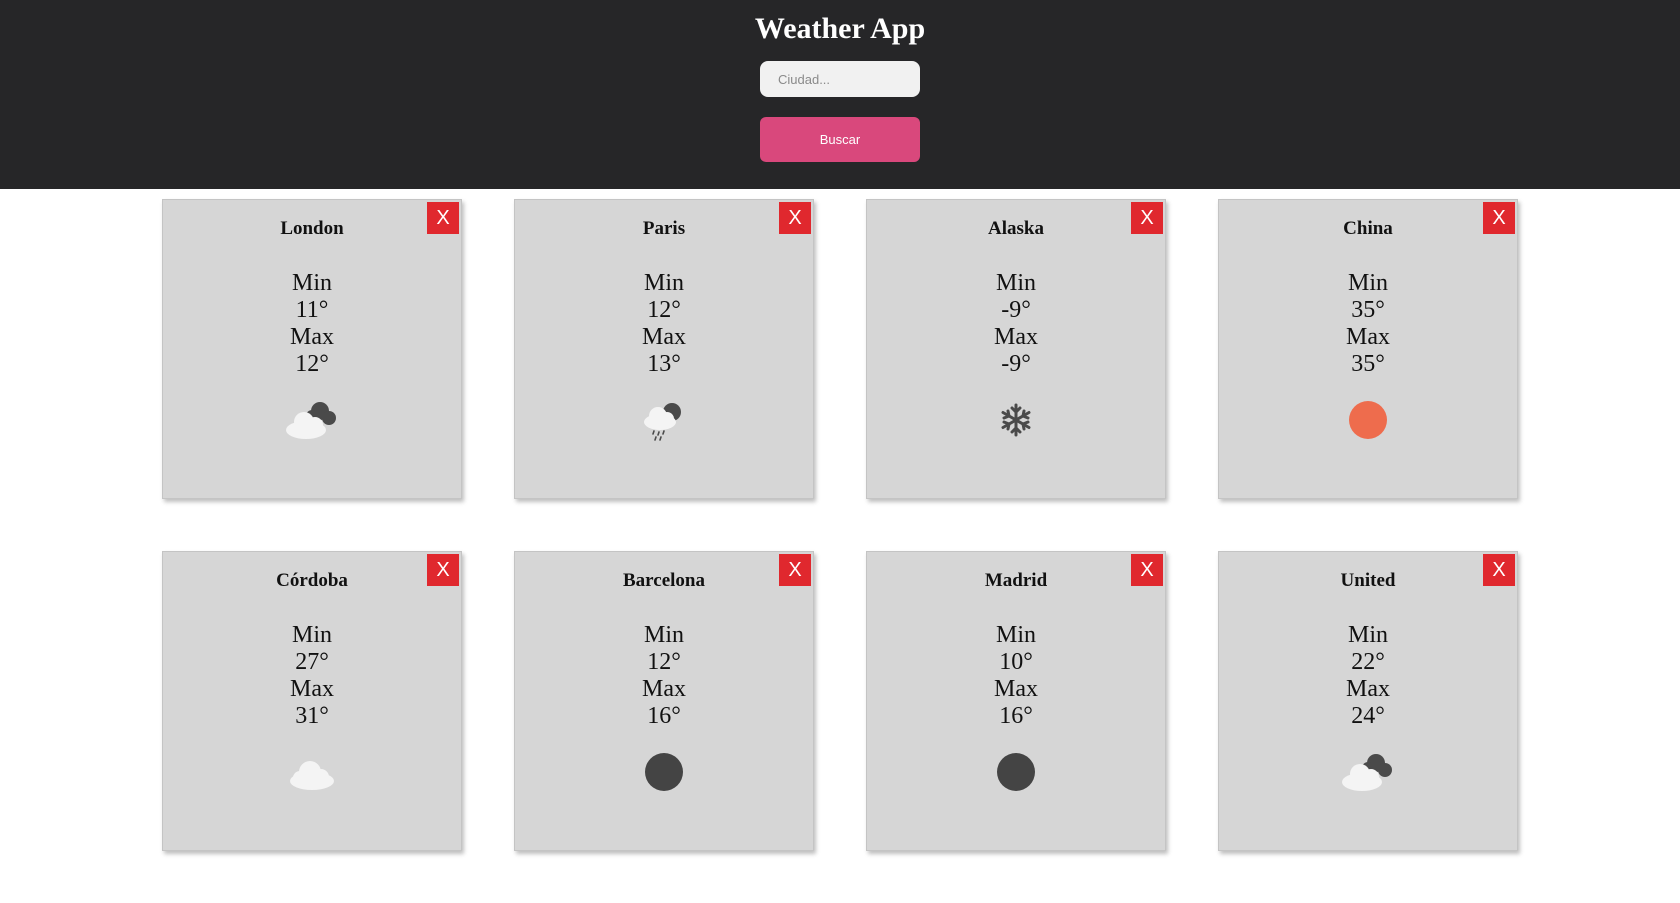  What do you see at coordinates (1016, 662) in the screenshot?
I see `min-temp: 10°` at bounding box center [1016, 662].